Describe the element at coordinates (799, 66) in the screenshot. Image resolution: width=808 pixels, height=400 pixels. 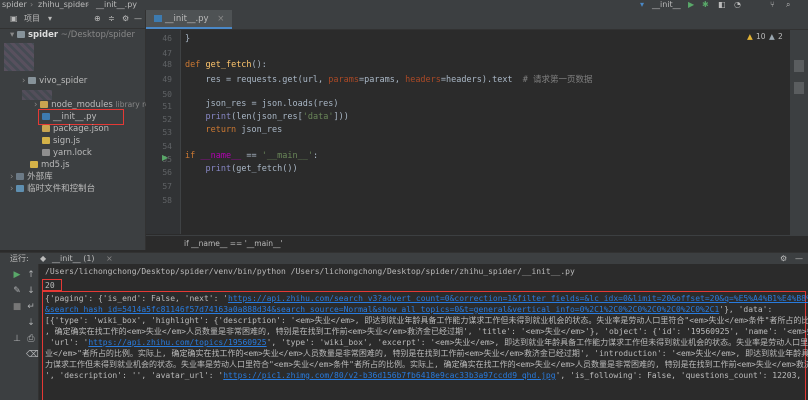
I see `database-icon` at that location.